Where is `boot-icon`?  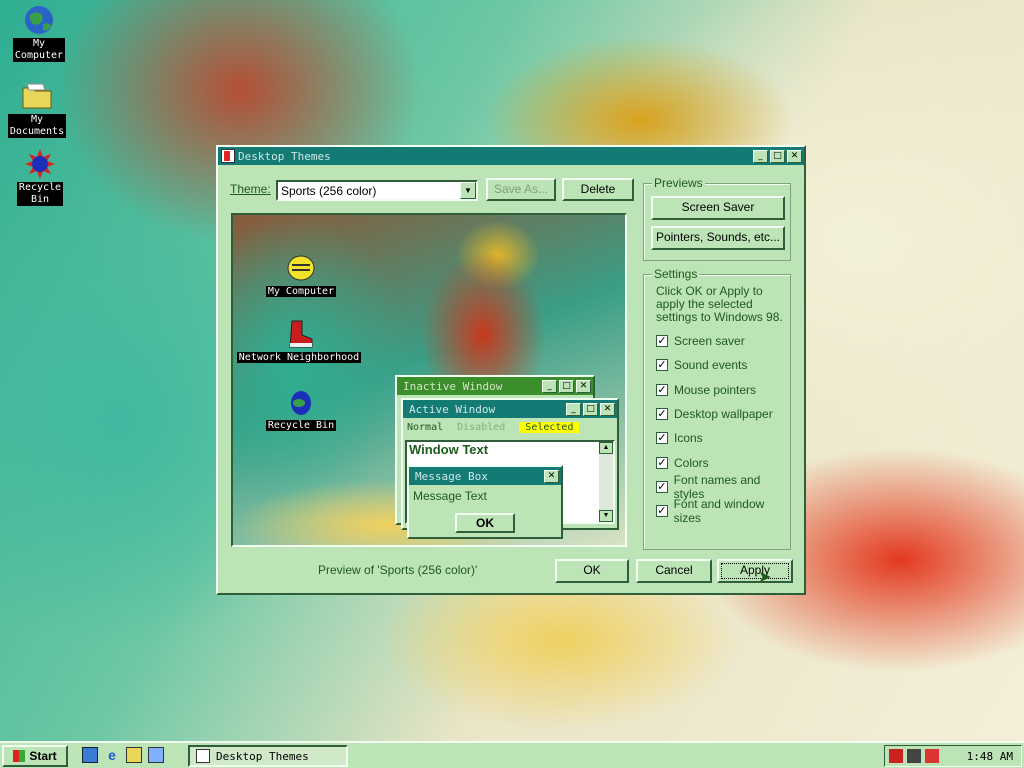 boot-icon is located at coordinates (299, 334).